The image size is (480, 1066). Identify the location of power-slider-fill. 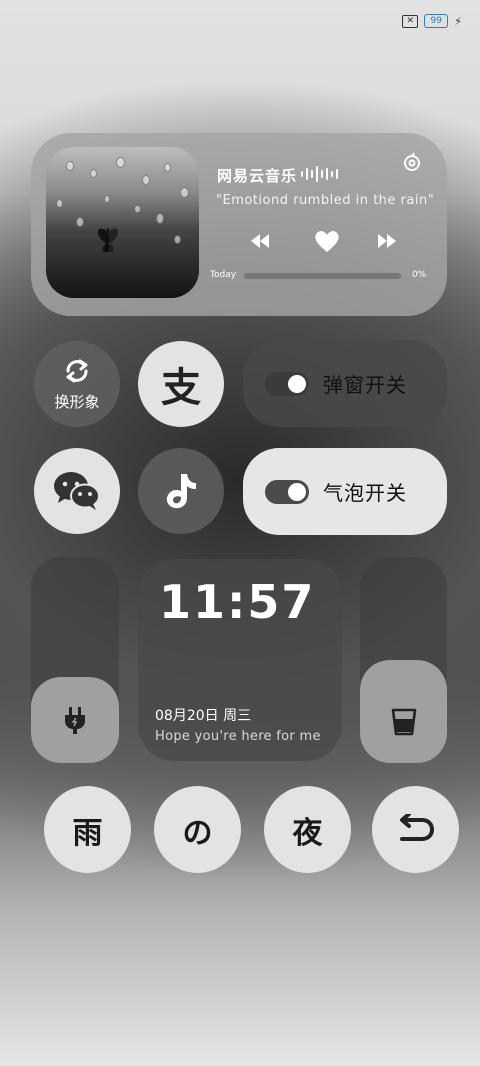
(75, 720).